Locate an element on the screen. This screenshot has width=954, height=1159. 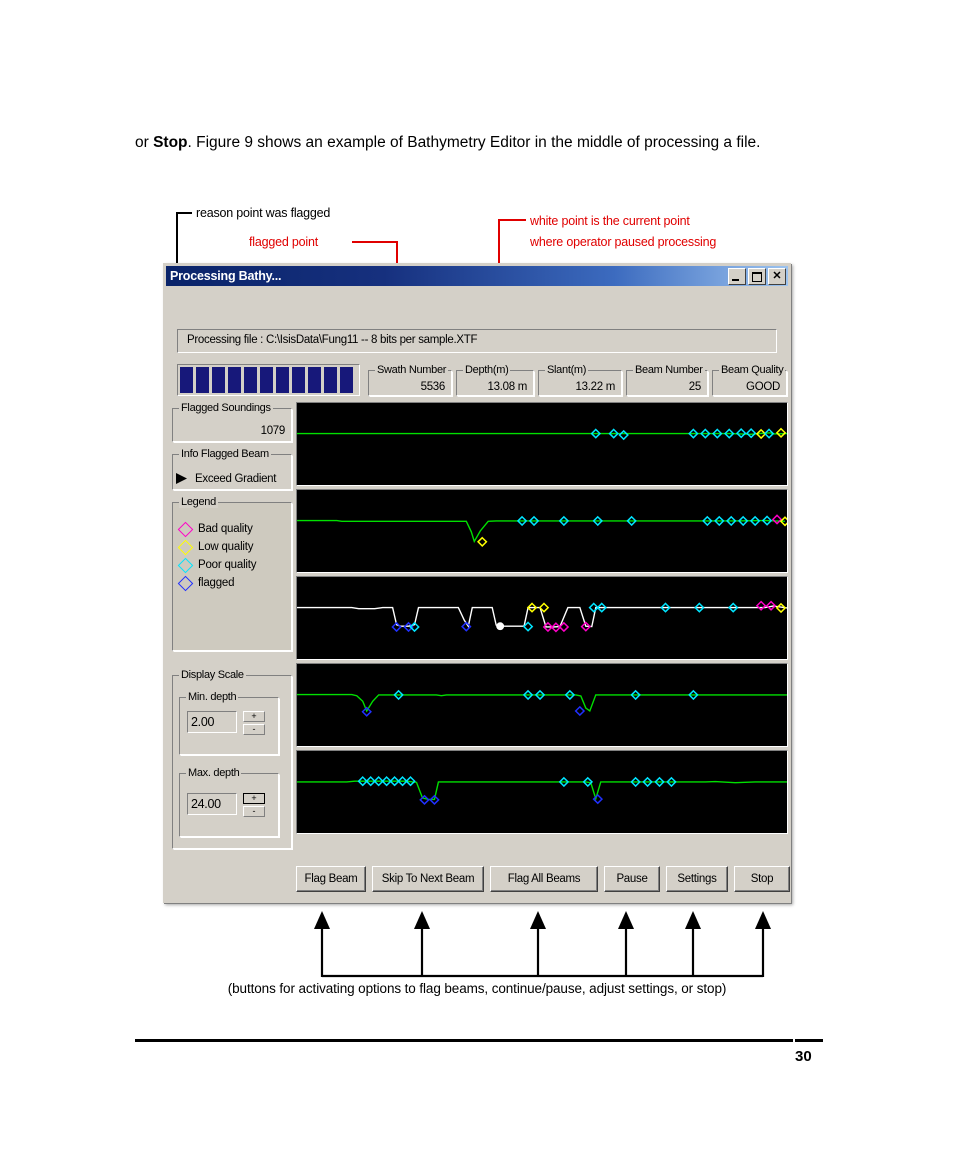
status-value: 13.08 m is located at coordinates (507, 387).